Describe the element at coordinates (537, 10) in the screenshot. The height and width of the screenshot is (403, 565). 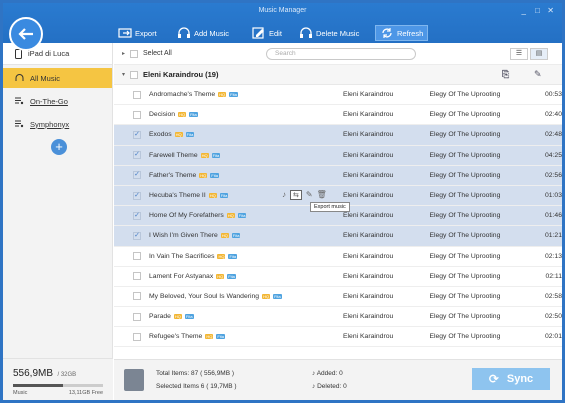
I see `maximize-button: □` at that location.